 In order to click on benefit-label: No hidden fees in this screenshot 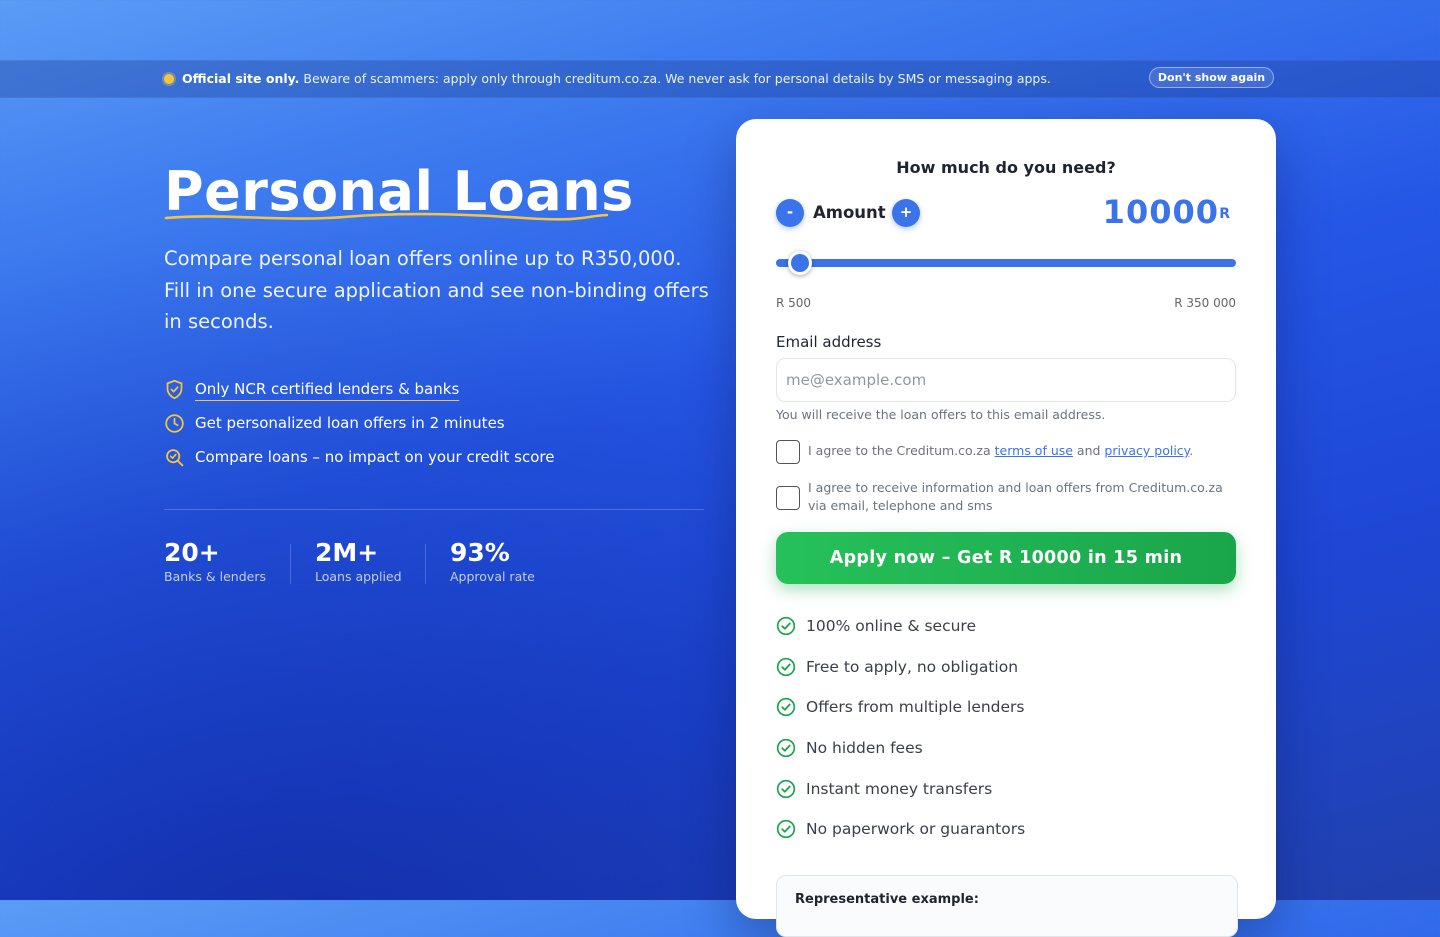, I will do `click(864, 748)`.